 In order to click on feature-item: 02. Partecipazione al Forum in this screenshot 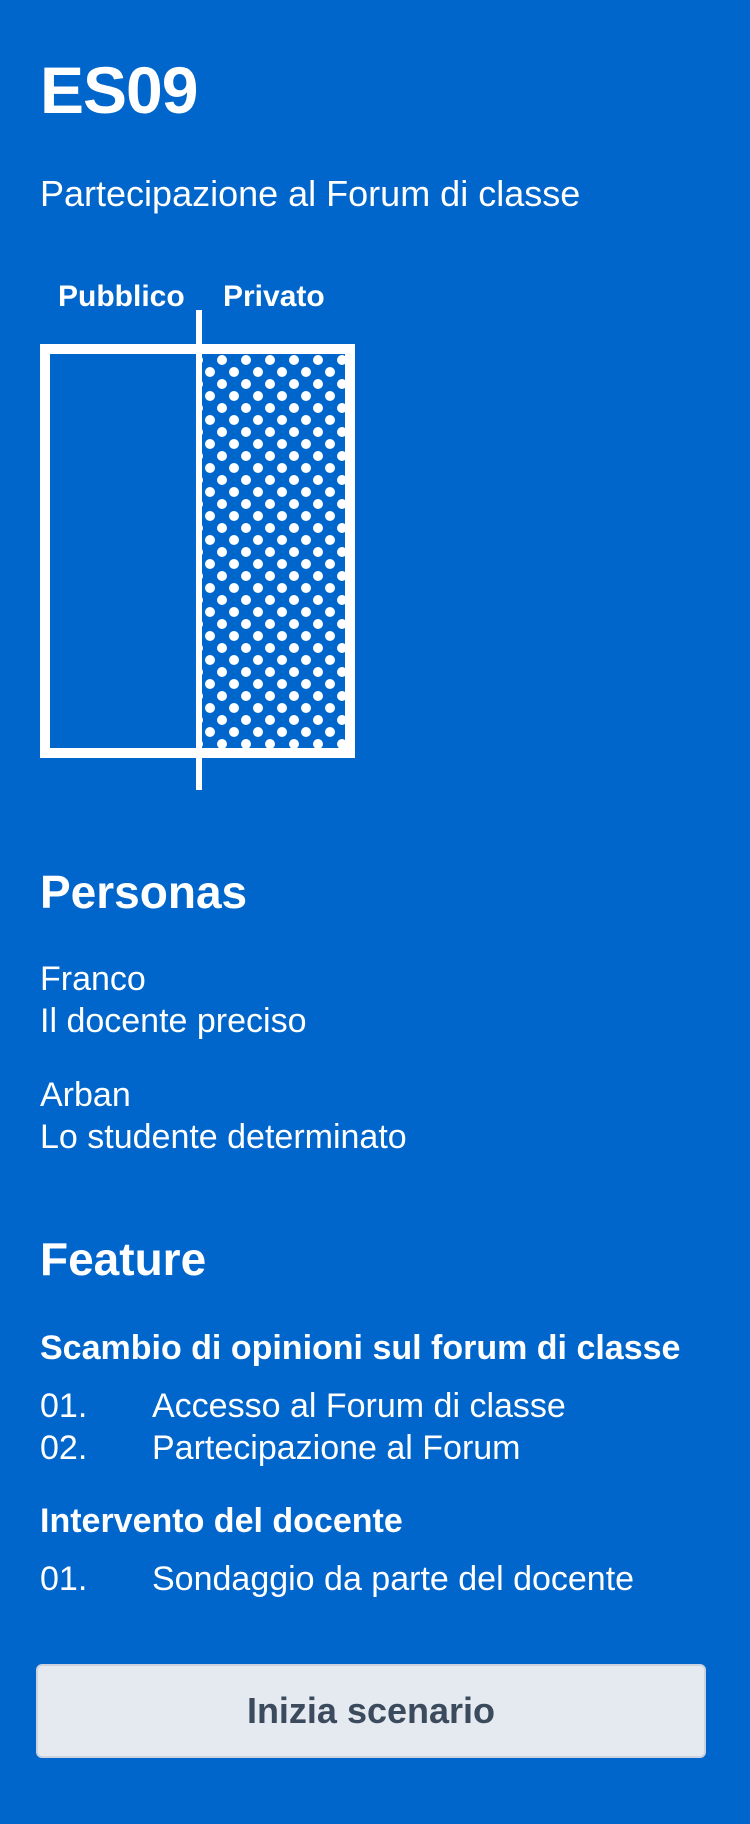, I will do `click(303, 1448)`.